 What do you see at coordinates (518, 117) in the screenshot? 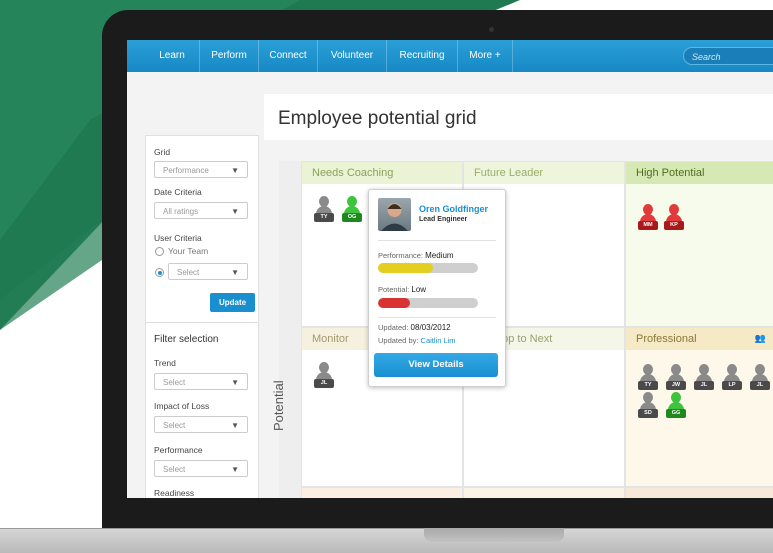
I see `title-bar: Employee potential grid` at bounding box center [518, 117].